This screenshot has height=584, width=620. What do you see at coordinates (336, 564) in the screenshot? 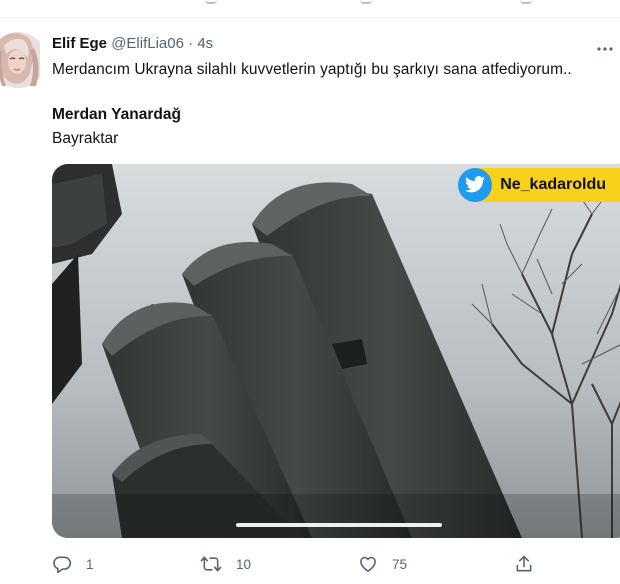
I see `tweet-actions: 1 10 75` at bounding box center [336, 564].